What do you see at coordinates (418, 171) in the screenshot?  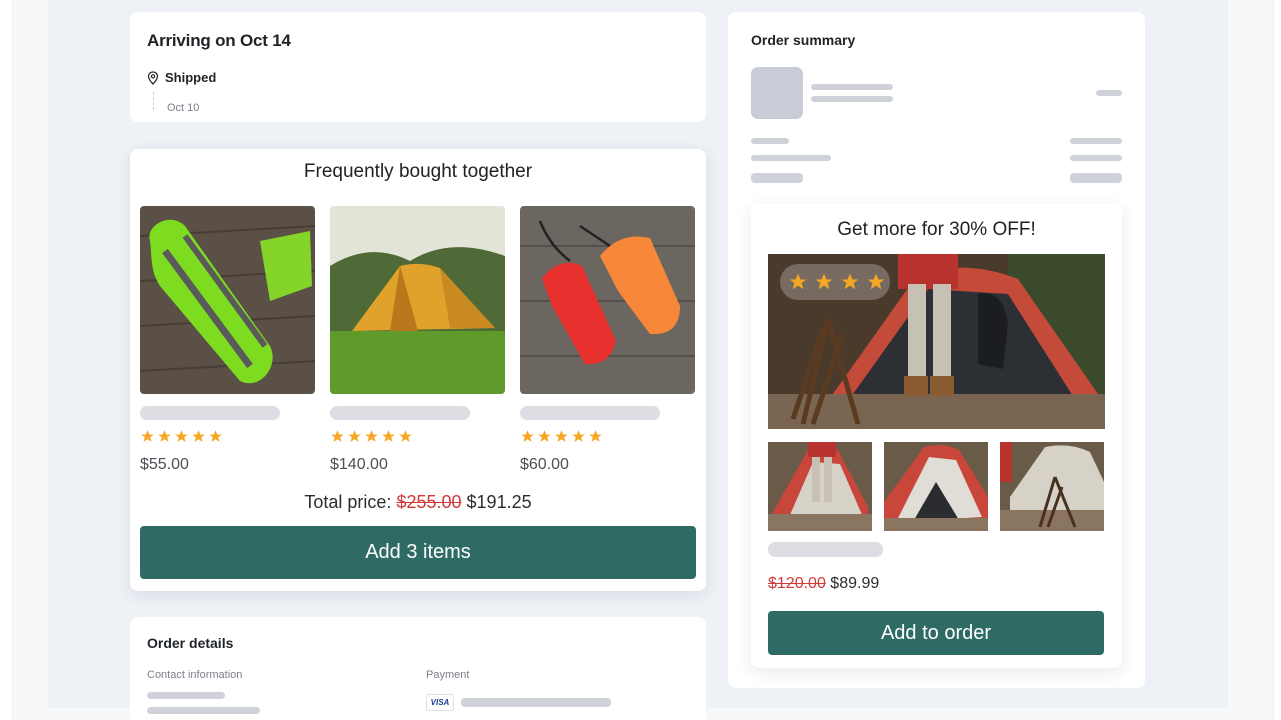 I see `bundle-title: Frequently bought together` at bounding box center [418, 171].